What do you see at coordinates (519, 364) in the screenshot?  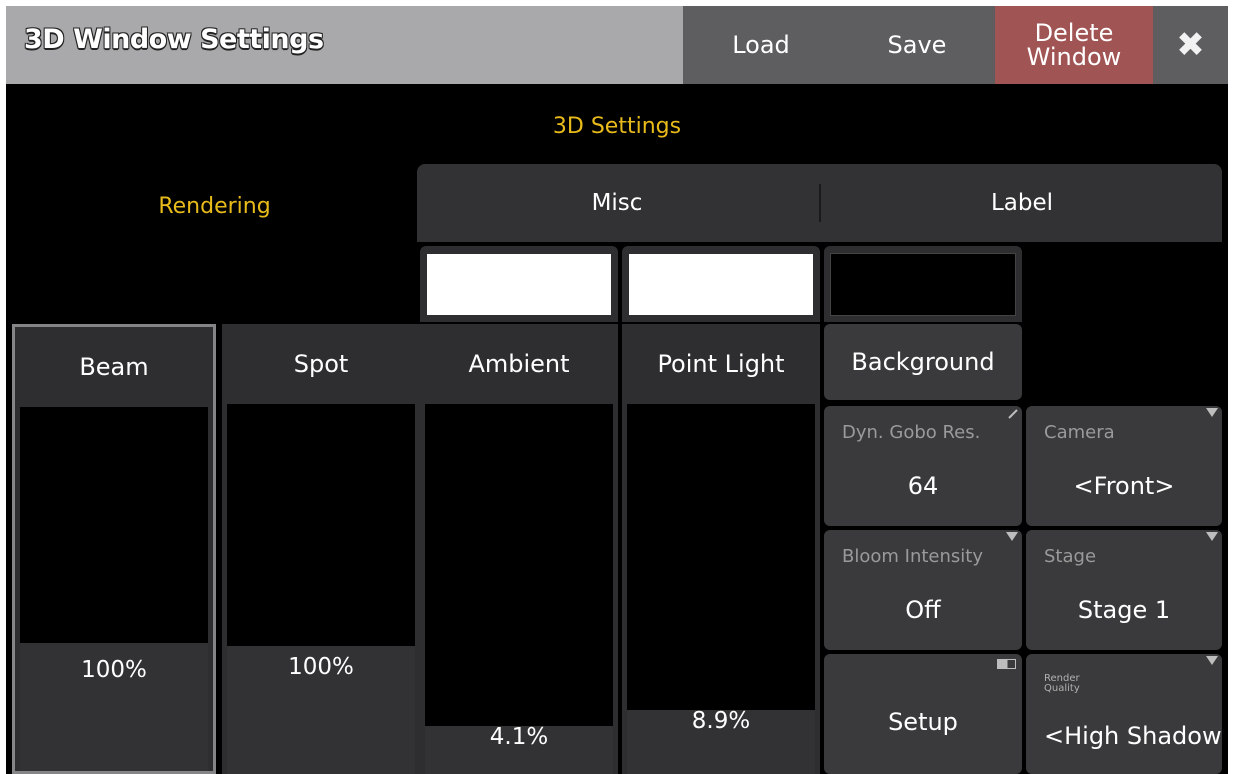 I see `fader-label: Ambient` at bounding box center [519, 364].